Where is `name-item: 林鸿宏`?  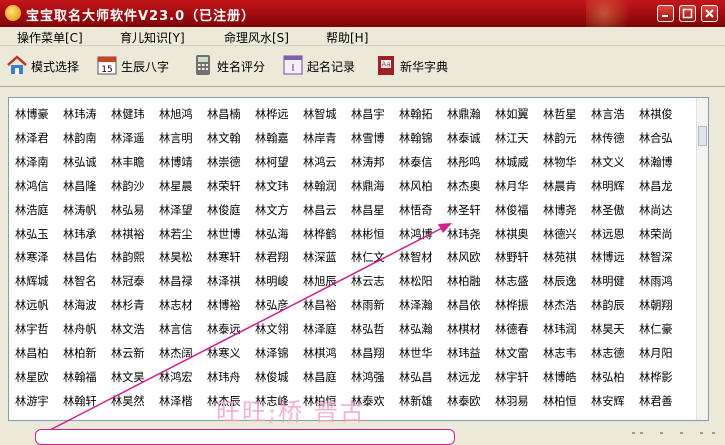
name-item: 林鸿宏 is located at coordinates (176, 377).